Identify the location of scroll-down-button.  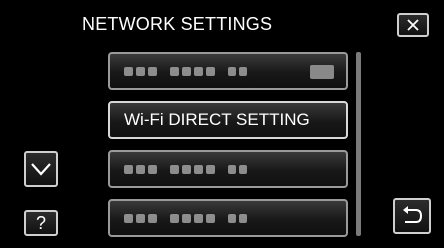
(41, 169).